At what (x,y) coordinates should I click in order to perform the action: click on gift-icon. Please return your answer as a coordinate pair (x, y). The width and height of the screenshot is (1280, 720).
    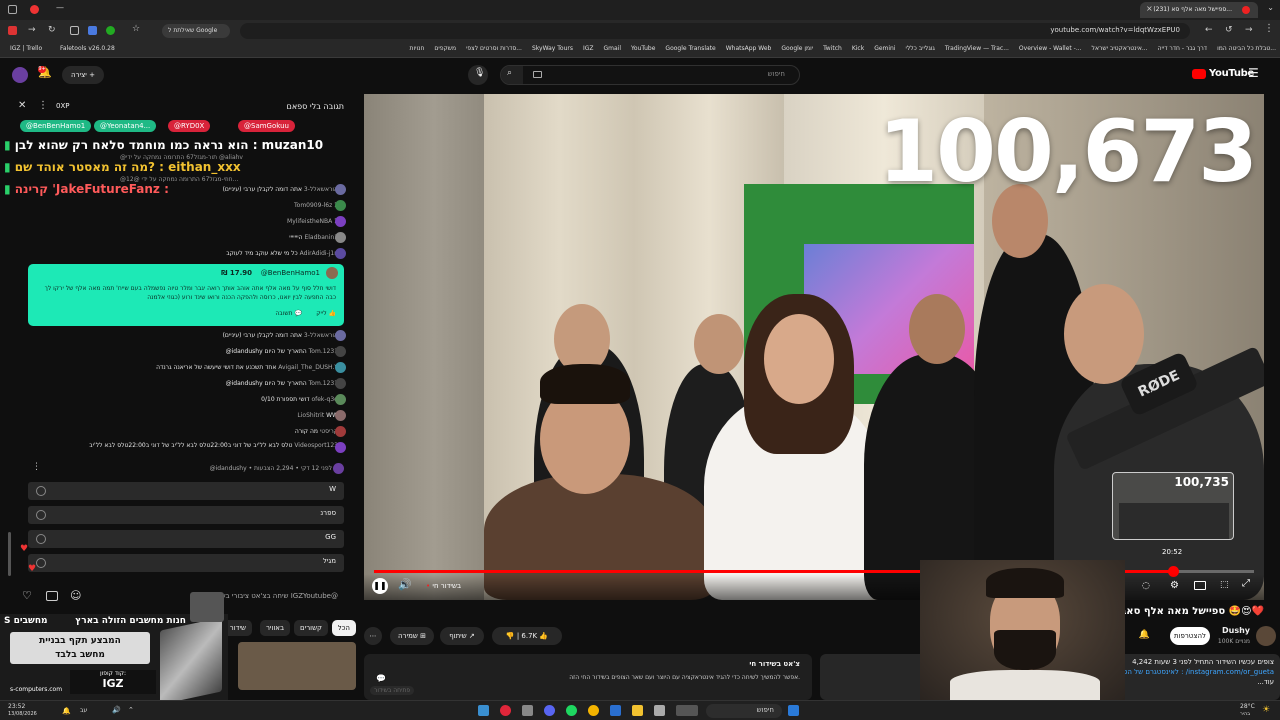
    Looking at the image, I should click on (52, 596).